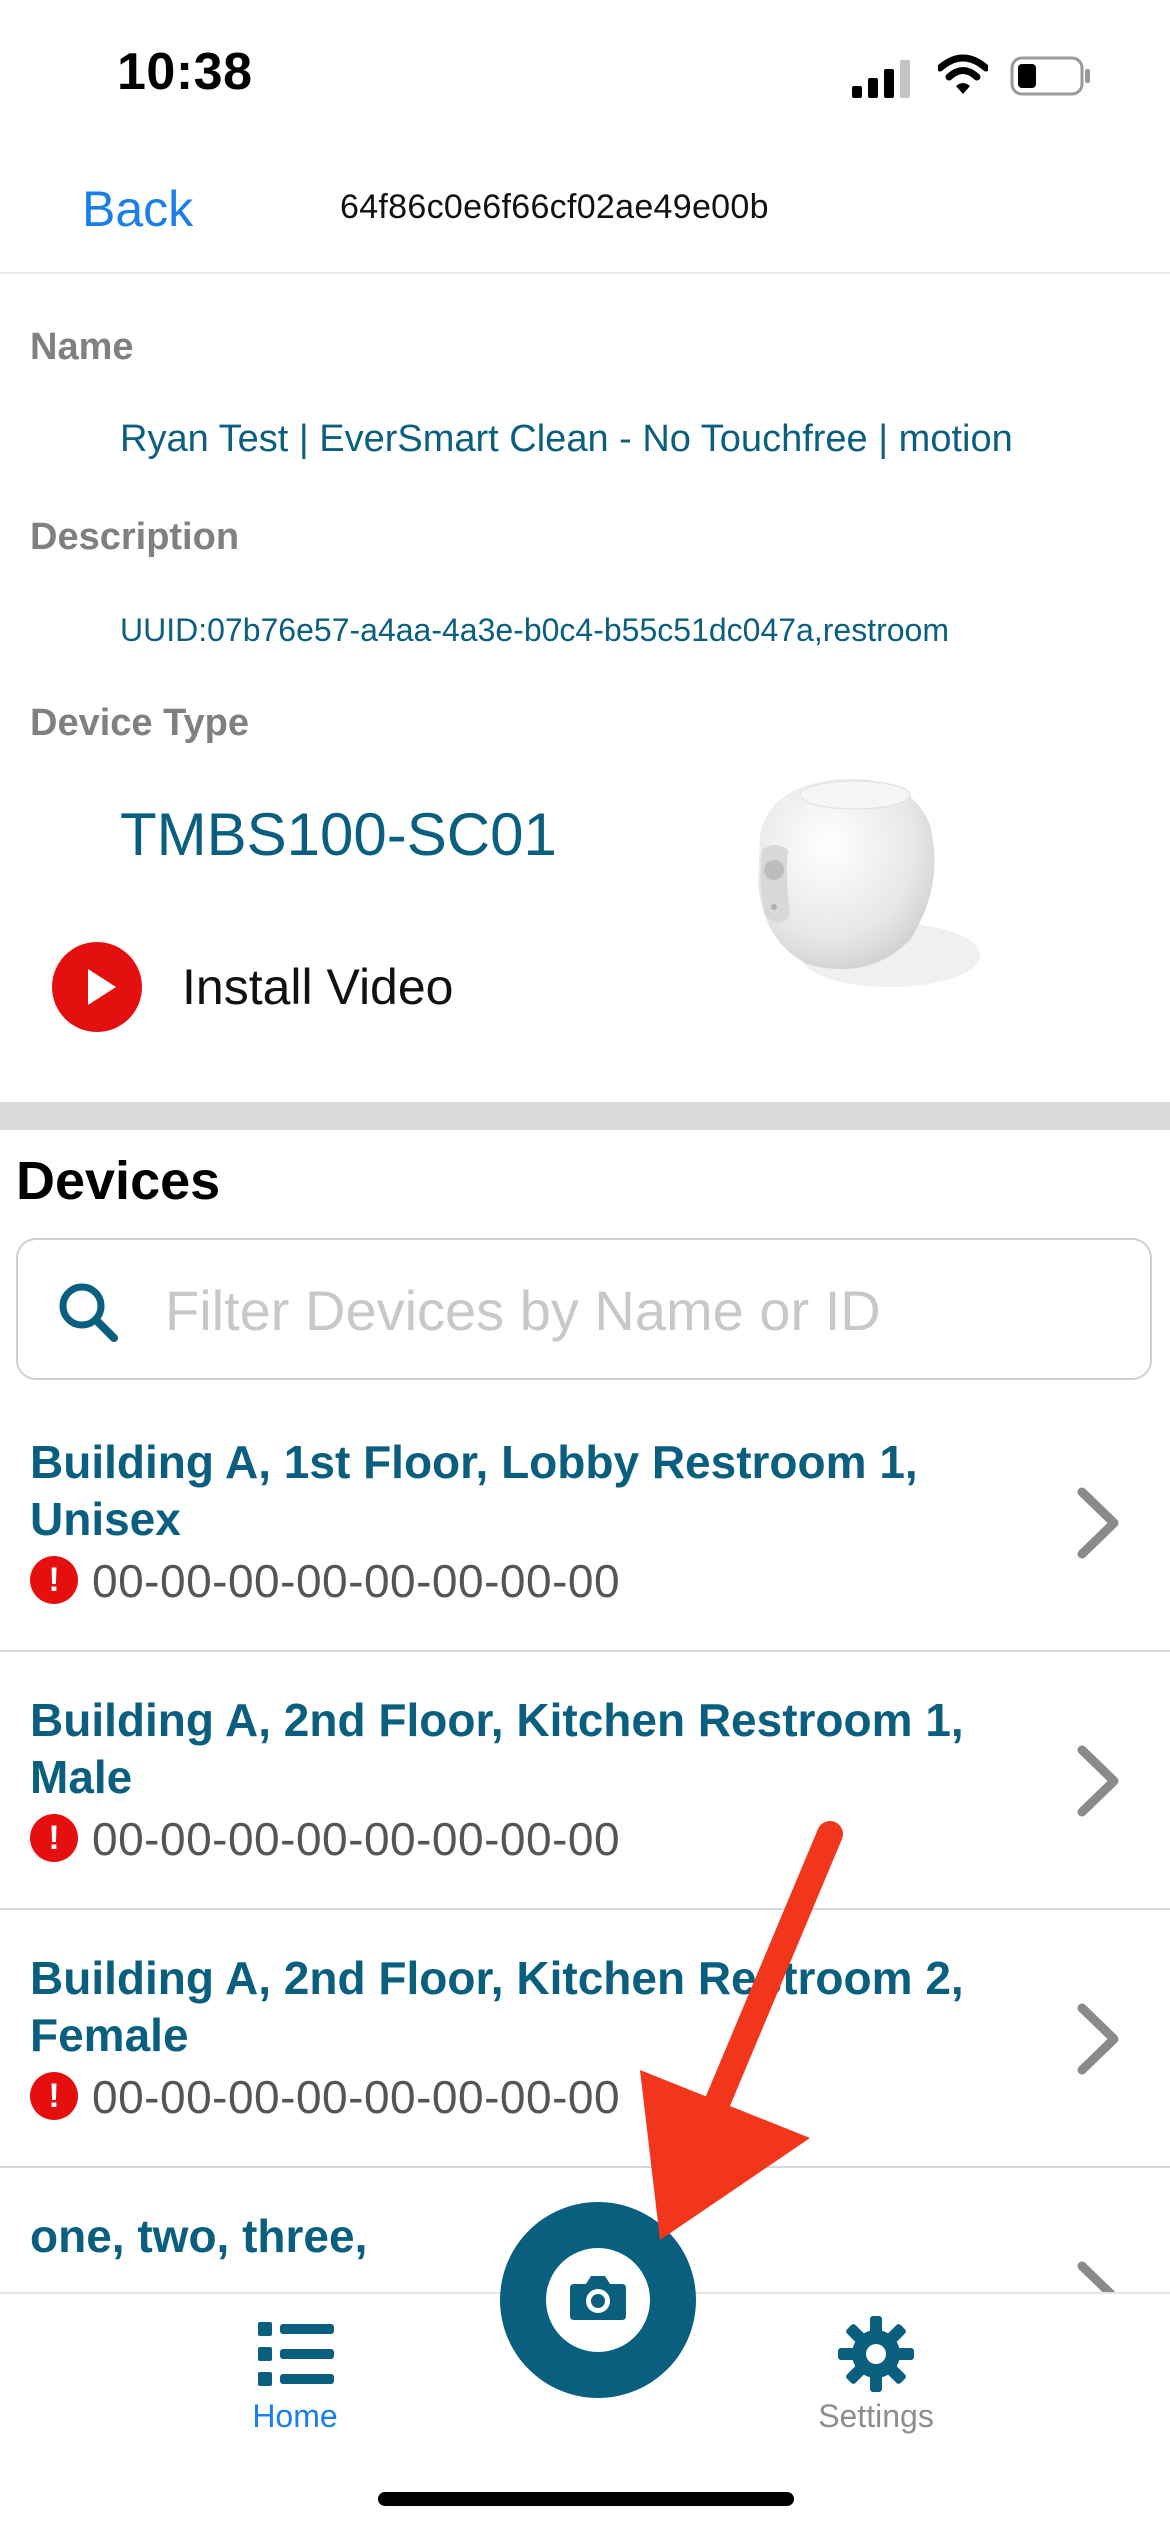 The width and height of the screenshot is (1170, 2532). What do you see at coordinates (554, 207) in the screenshot?
I see `page-title: 64f86c0e6f66cf02ae49e00b` at bounding box center [554, 207].